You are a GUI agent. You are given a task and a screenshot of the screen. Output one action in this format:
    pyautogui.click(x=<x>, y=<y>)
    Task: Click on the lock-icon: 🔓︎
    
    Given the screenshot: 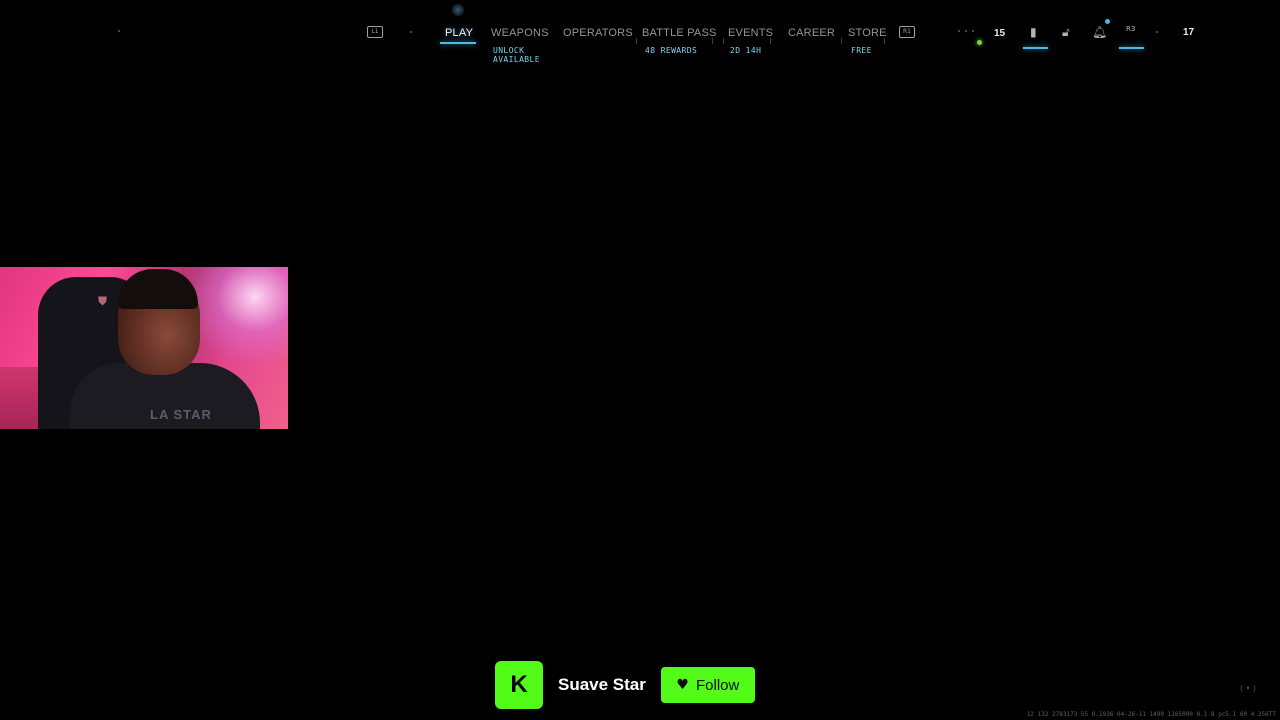 What is the action you would take?
    pyautogui.click(x=1066, y=32)
    